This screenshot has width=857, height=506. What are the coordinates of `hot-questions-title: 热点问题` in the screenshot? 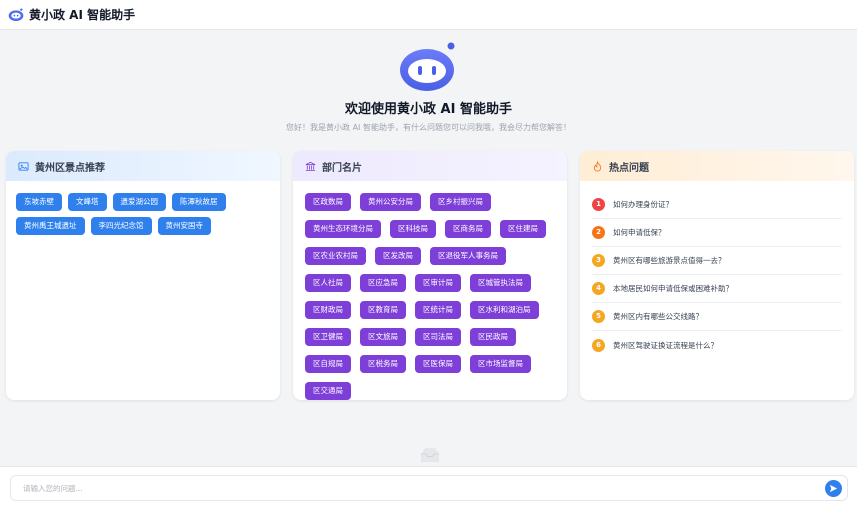 It's located at (629, 168).